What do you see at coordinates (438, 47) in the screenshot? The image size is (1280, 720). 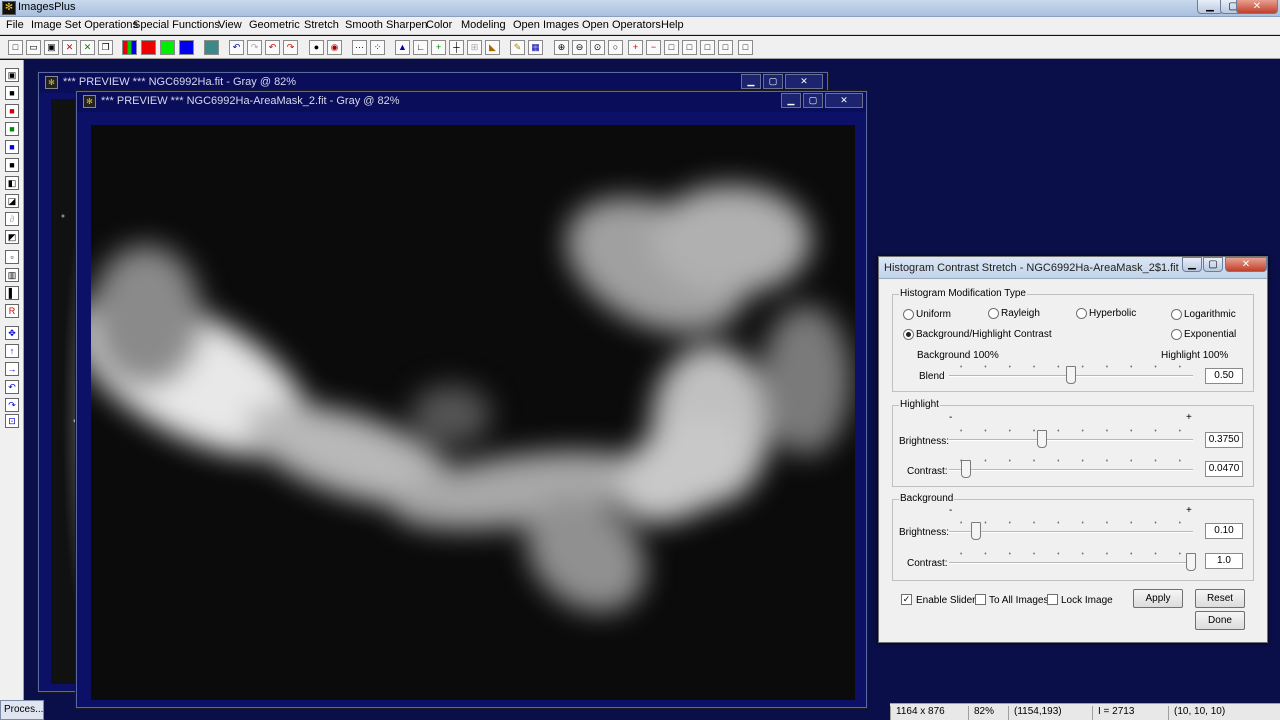 I see `add-icon: +` at bounding box center [438, 47].